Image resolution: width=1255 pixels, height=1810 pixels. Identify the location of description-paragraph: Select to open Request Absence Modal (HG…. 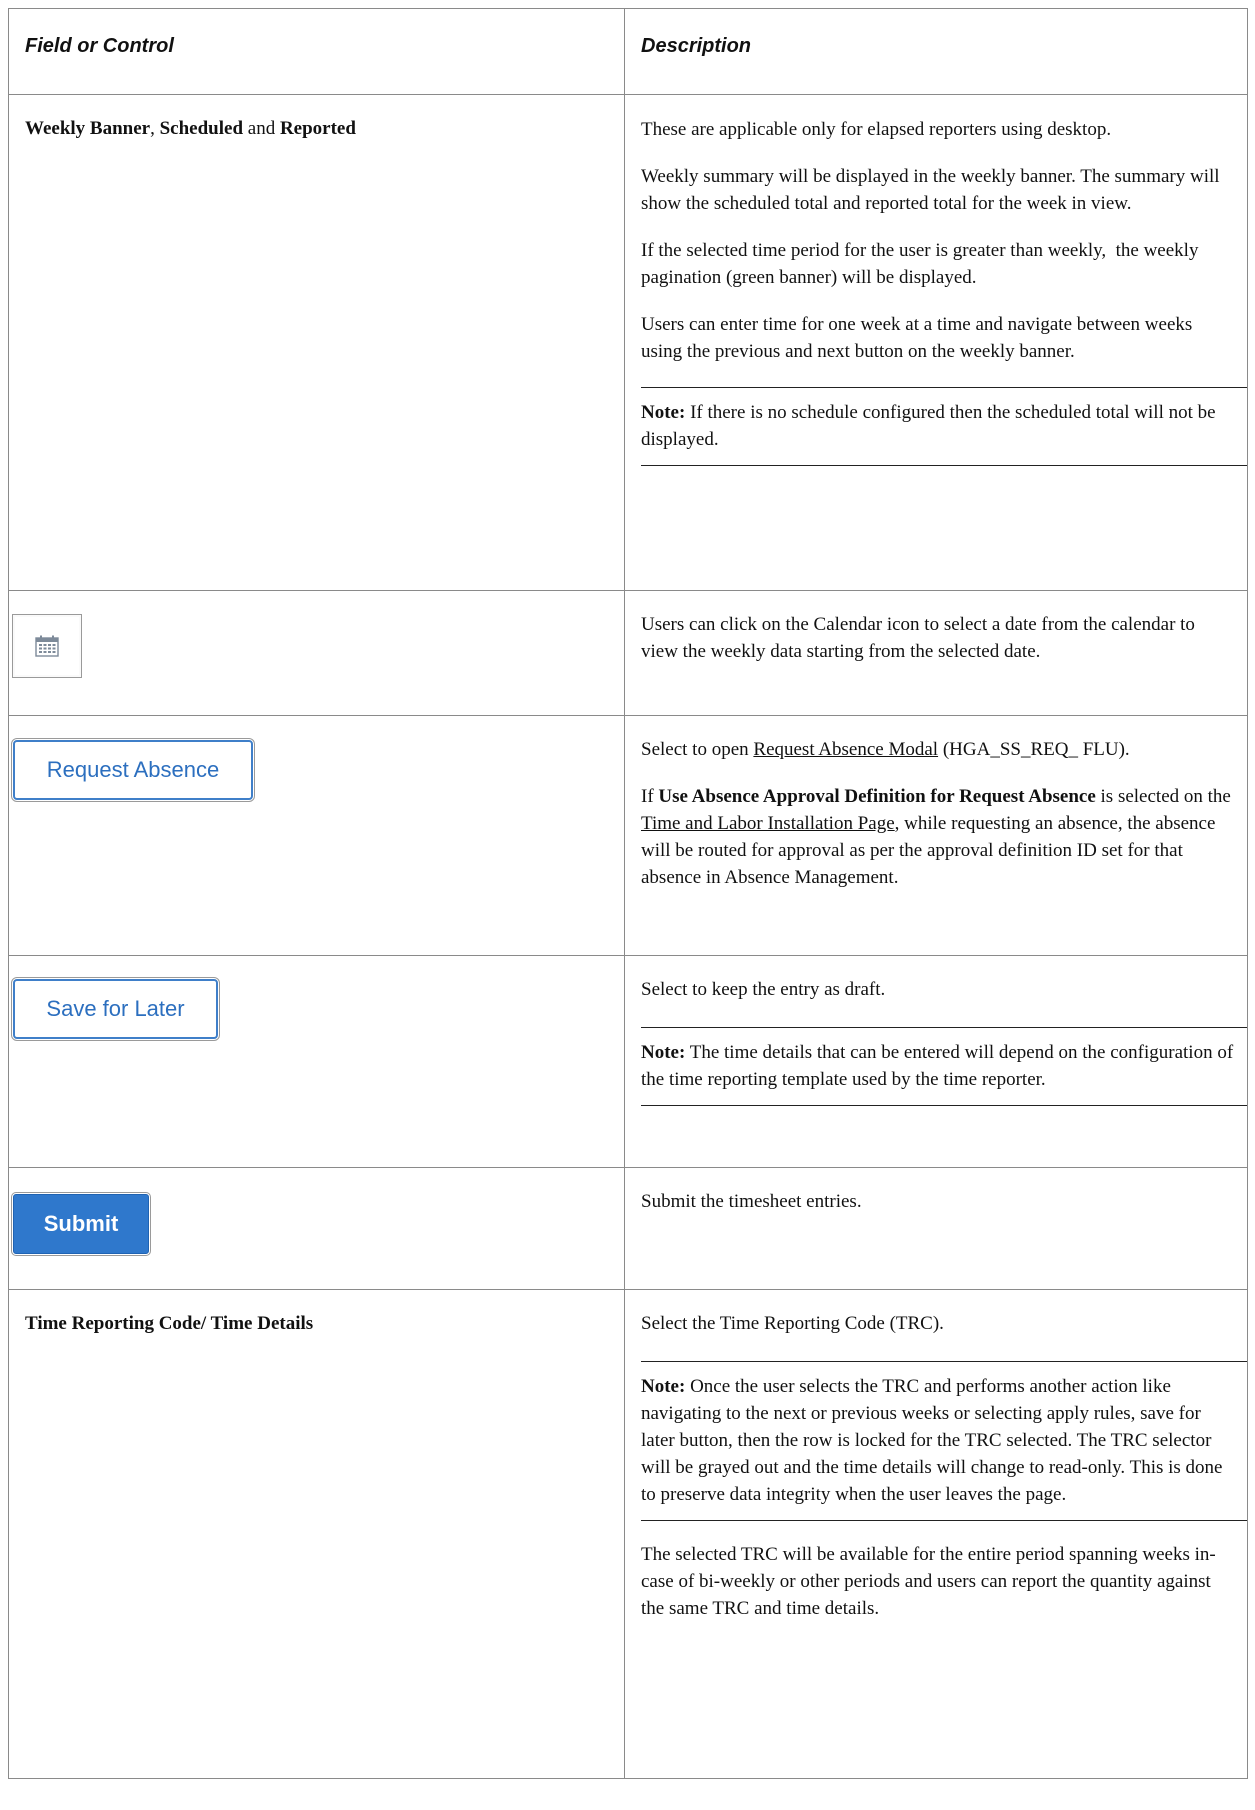
(938, 749).